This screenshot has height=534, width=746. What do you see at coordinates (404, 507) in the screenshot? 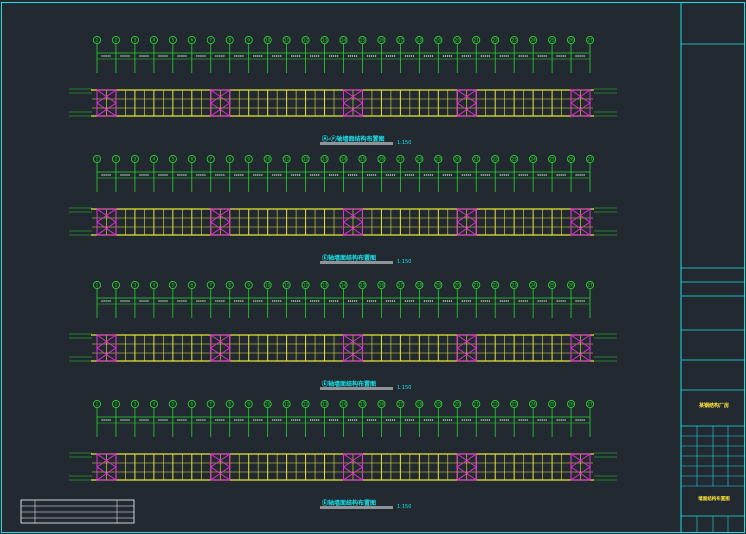
I see `elevation-scale-4: 1:150` at bounding box center [404, 507].